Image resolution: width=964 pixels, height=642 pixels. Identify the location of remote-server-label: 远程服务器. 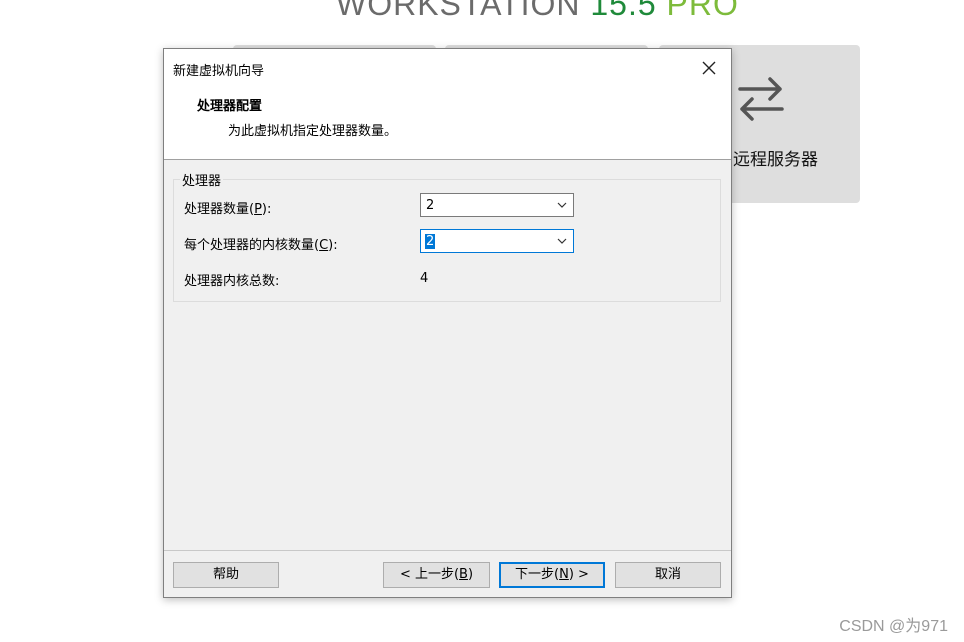
(775, 160).